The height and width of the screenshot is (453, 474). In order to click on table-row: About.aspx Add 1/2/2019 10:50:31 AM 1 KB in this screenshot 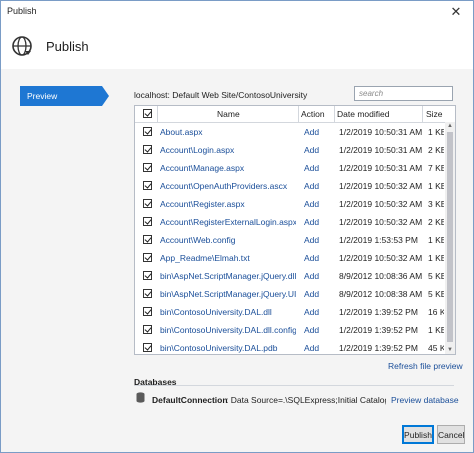, I will do `click(290, 131)`.